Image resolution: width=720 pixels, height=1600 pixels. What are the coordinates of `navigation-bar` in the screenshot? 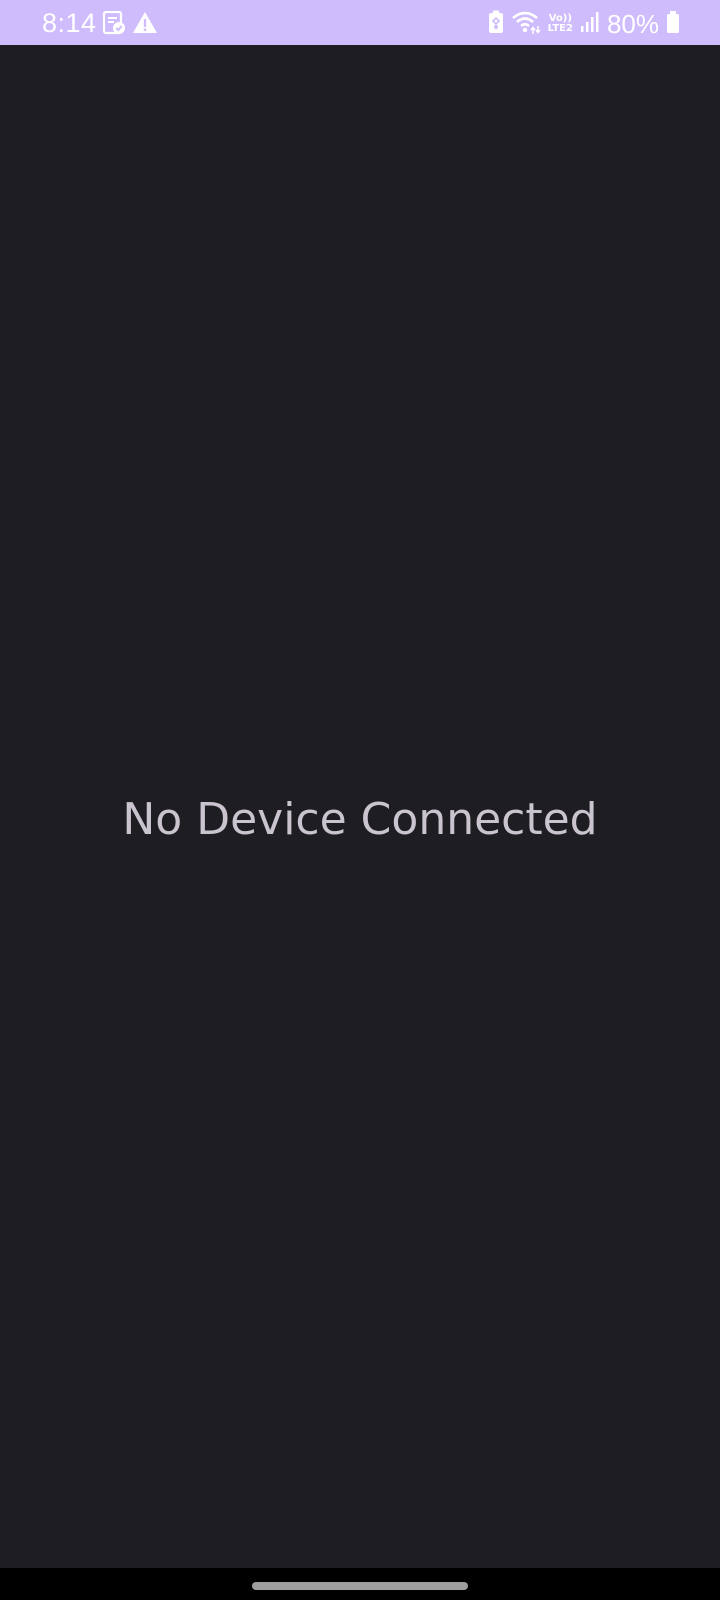 It's located at (360, 1584).